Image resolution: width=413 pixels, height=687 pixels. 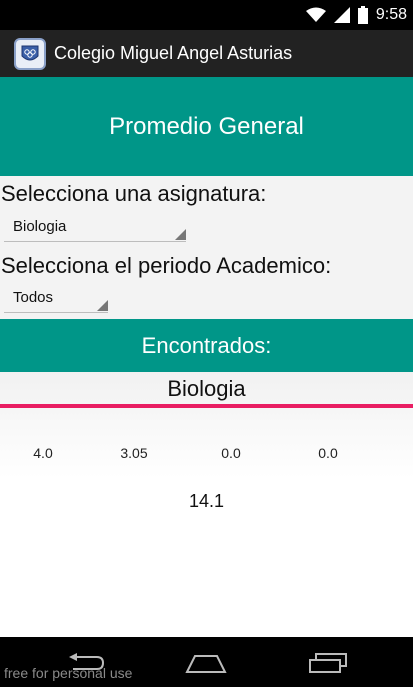 I want to click on school-logo-icon, so click(x=30, y=53).